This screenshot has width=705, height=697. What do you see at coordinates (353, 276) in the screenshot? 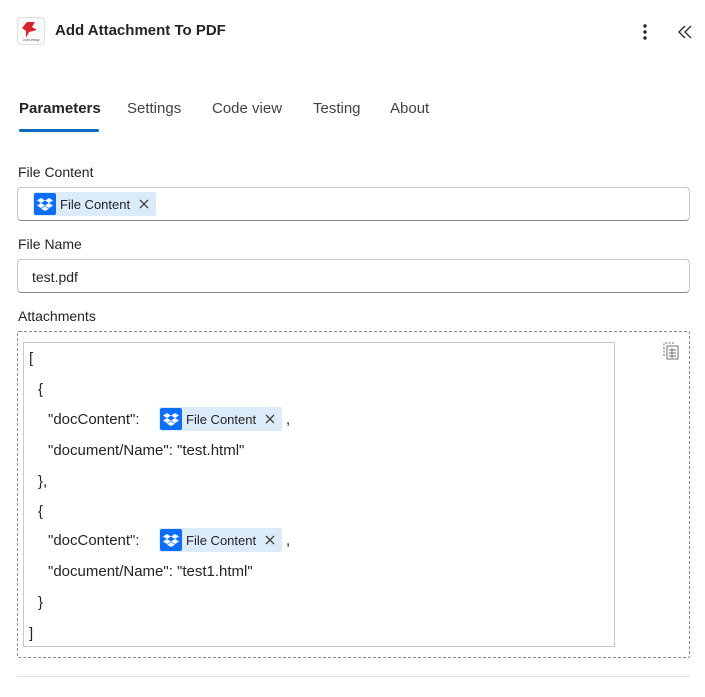
I see `file-name-input: test.pdf` at bounding box center [353, 276].